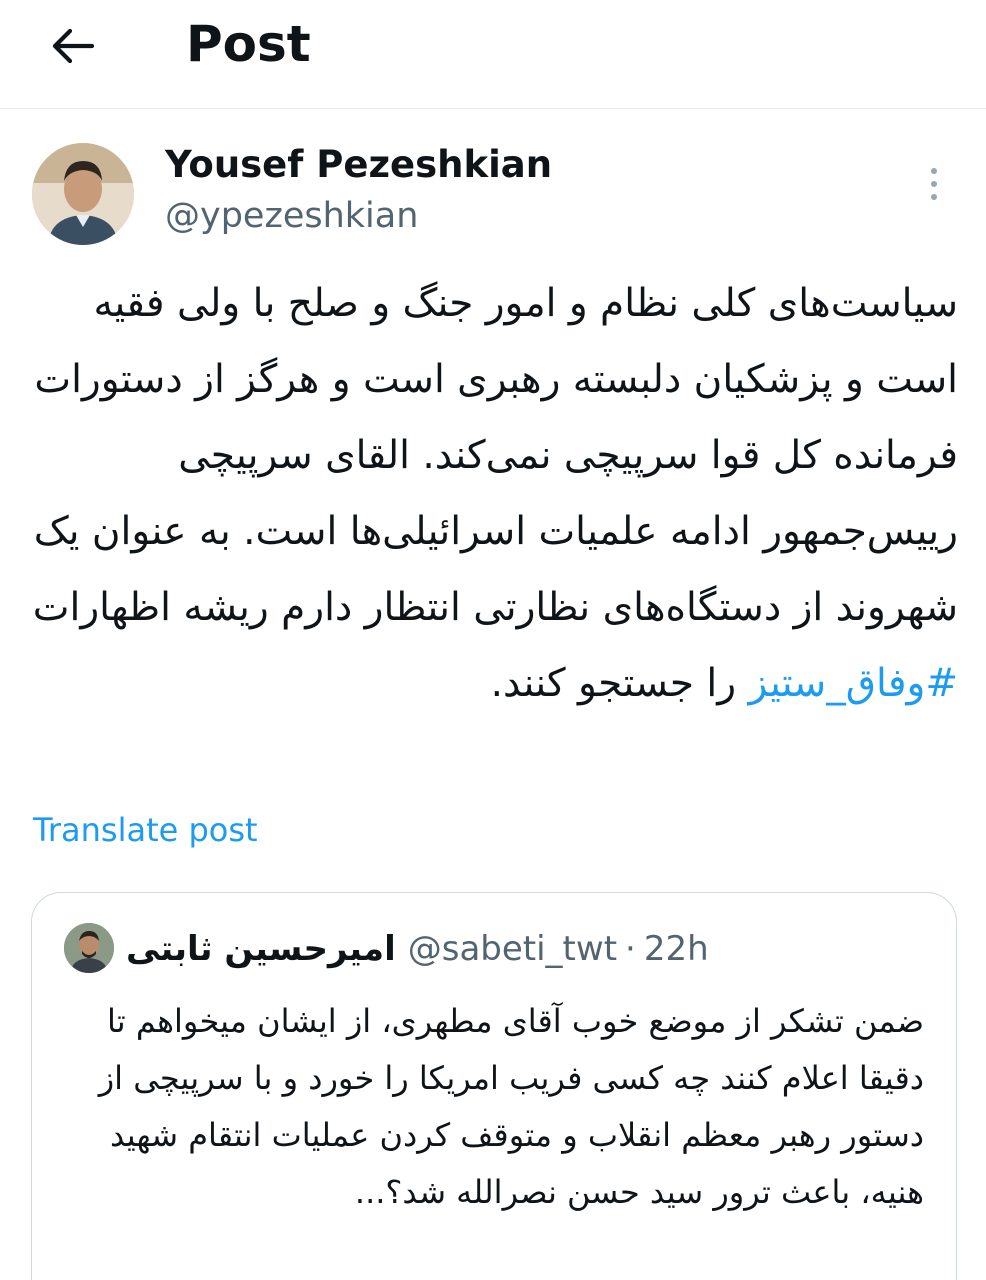 This screenshot has height=1280, width=986. What do you see at coordinates (512, 949) in the screenshot?
I see `quote-author-handle: @sabeti_twt` at bounding box center [512, 949].